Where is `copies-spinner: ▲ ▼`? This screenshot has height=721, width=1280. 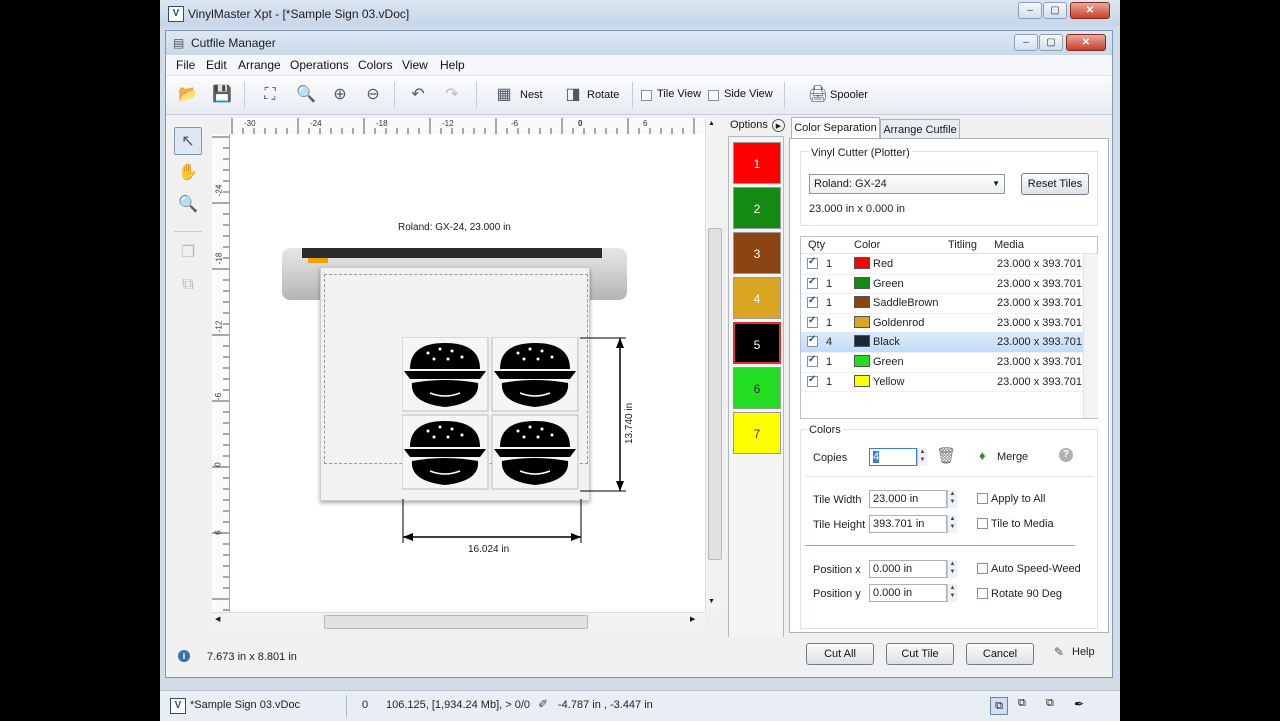 copies-spinner: ▲ ▼ is located at coordinates (922, 457).